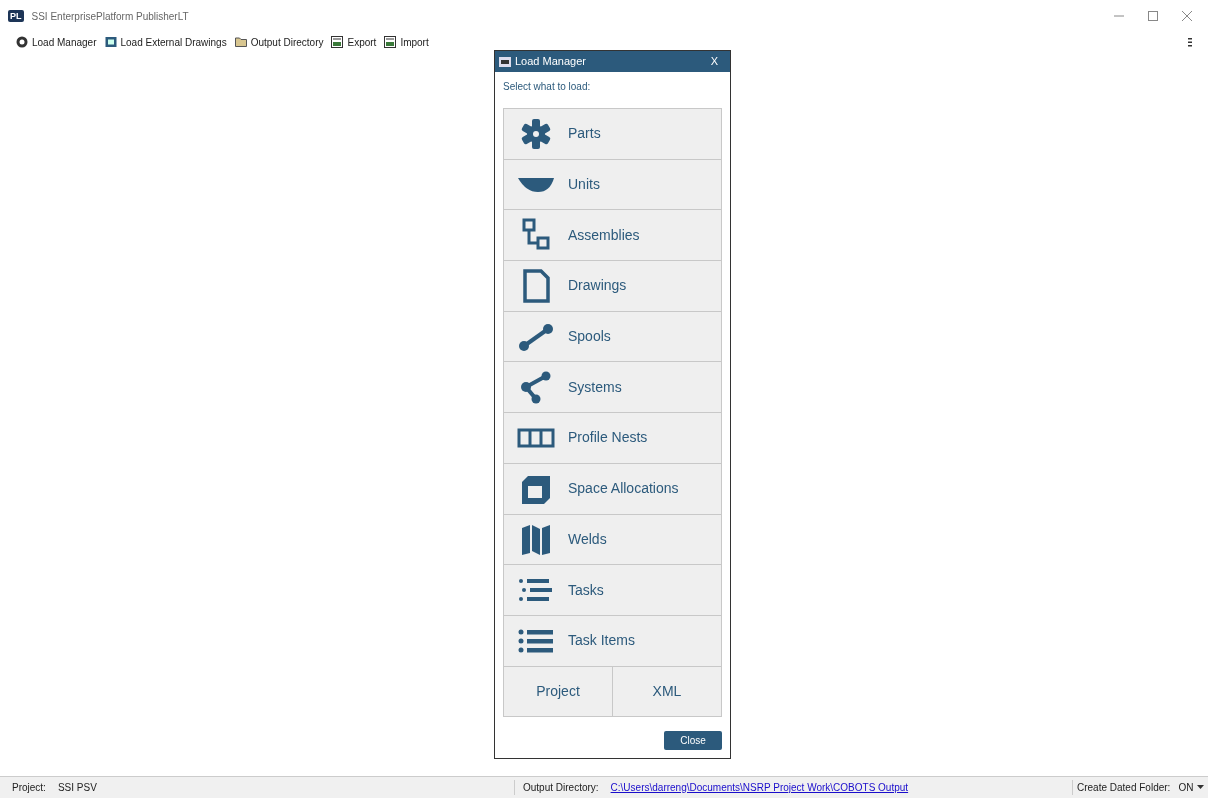 The image size is (1208, 798). What do you see at coordinates (16, 16) in the screenshot?
I see `app-logo: PL` at bounding box center [16, 16].